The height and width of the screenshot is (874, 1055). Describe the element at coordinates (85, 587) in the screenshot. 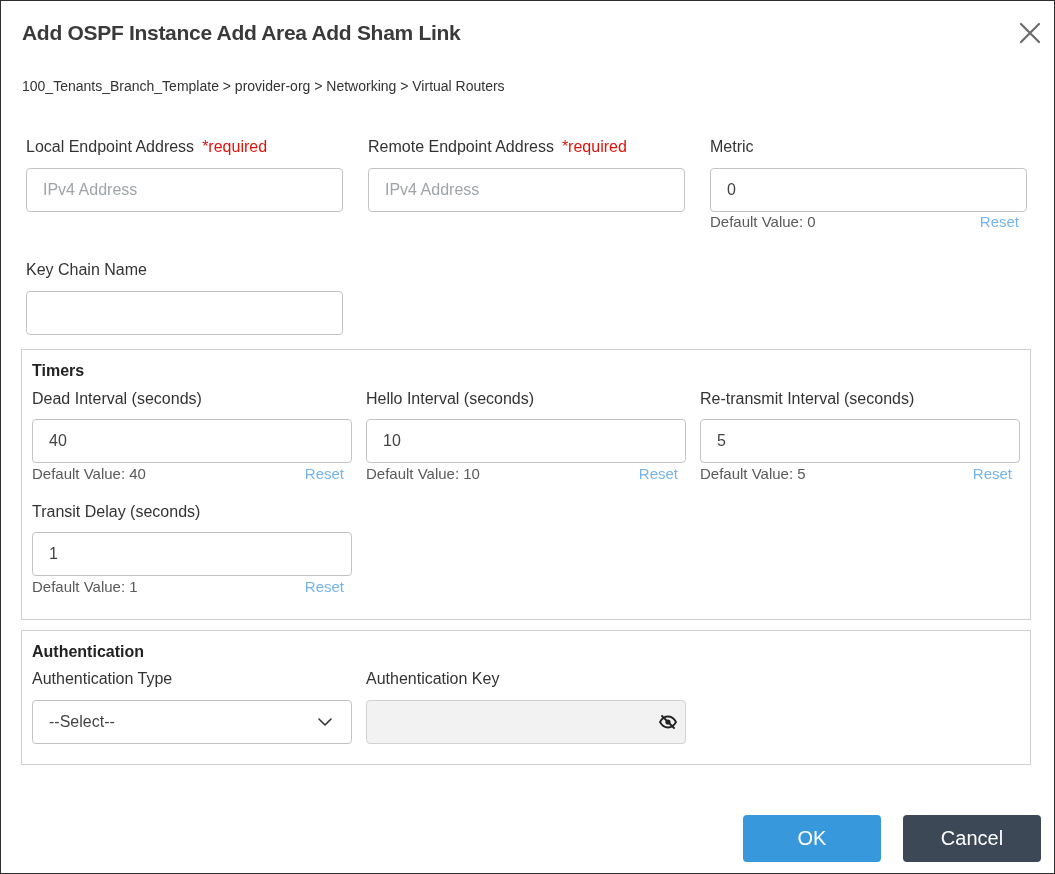

I see `default-value-text: Default Value: 1` at that location.